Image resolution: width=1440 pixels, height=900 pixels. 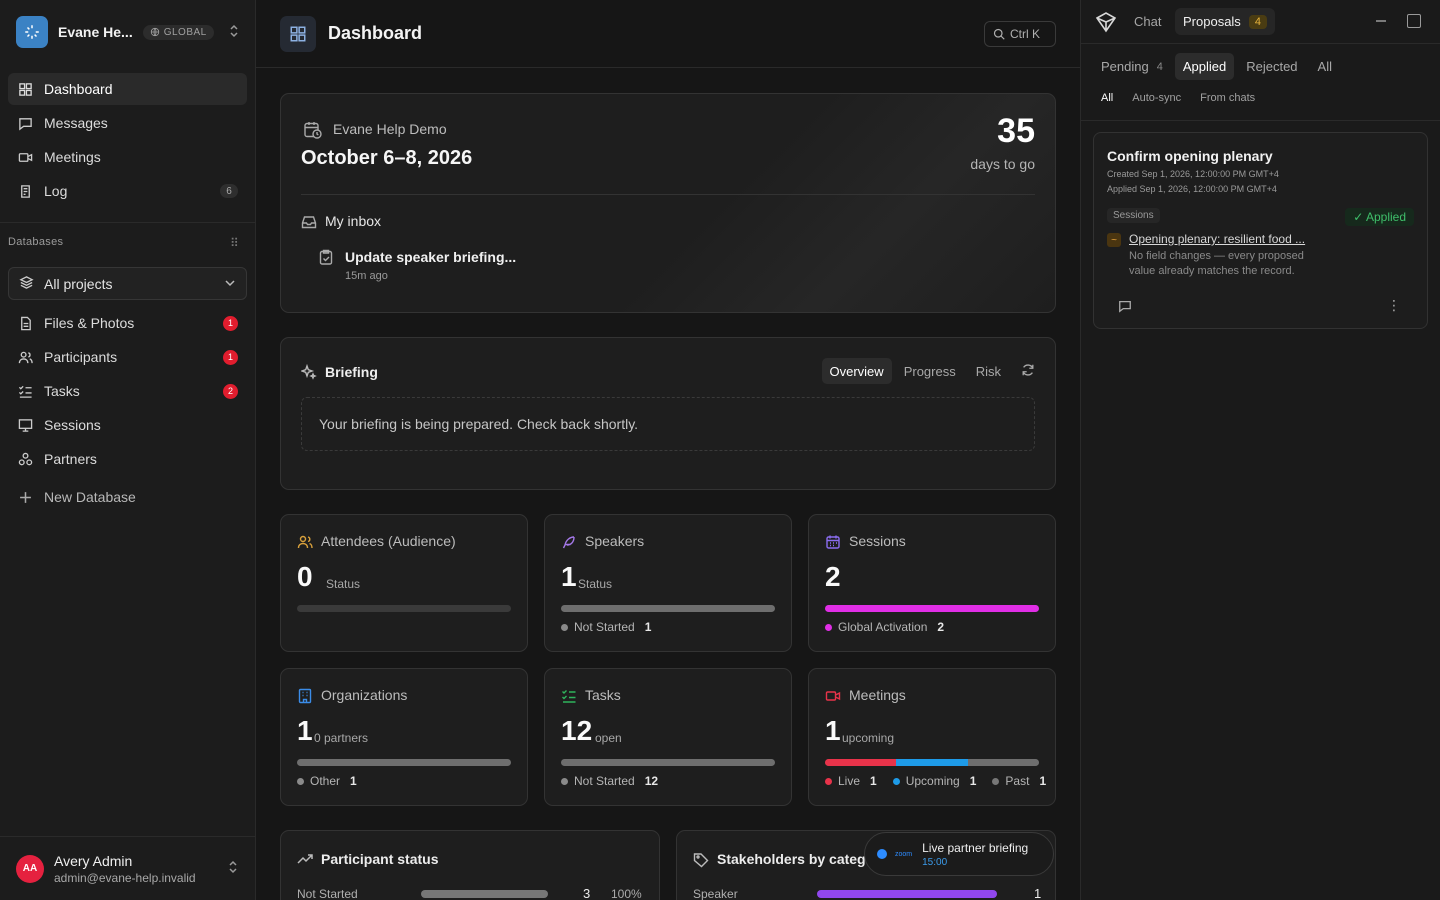 I want to click on stat-card-attendees: Attendees (Audience) 0 Status, so click(x=404, y=583).